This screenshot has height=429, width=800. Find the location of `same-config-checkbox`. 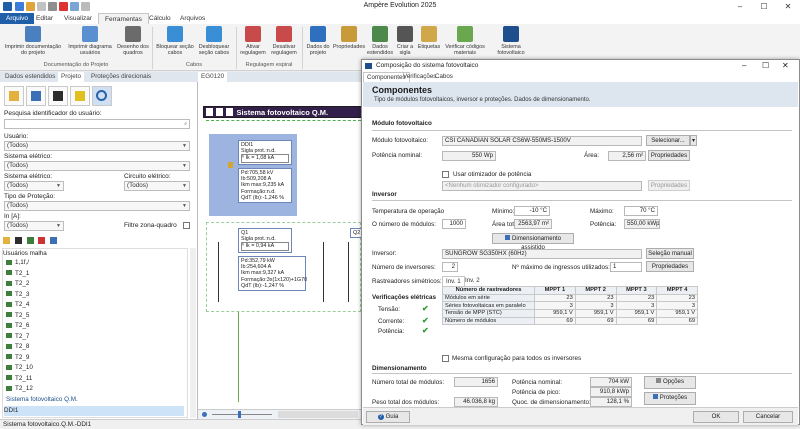

same-config-checkbox is located at coordinates (445, 358).